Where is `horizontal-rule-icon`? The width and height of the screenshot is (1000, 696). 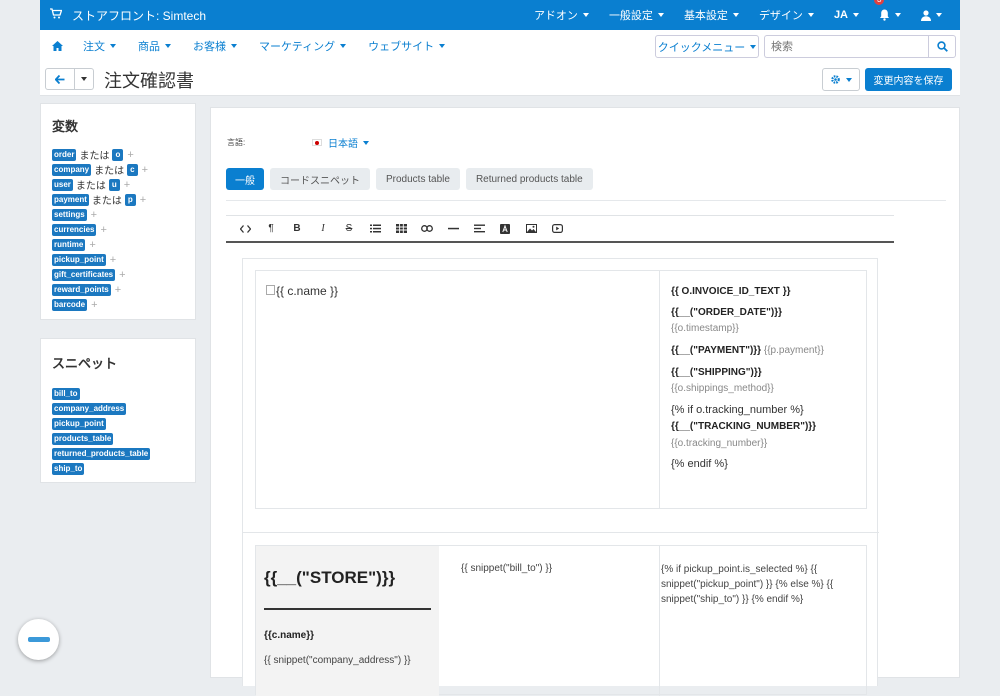 horizontal-rule-icon is located at coordinates (453, 229).